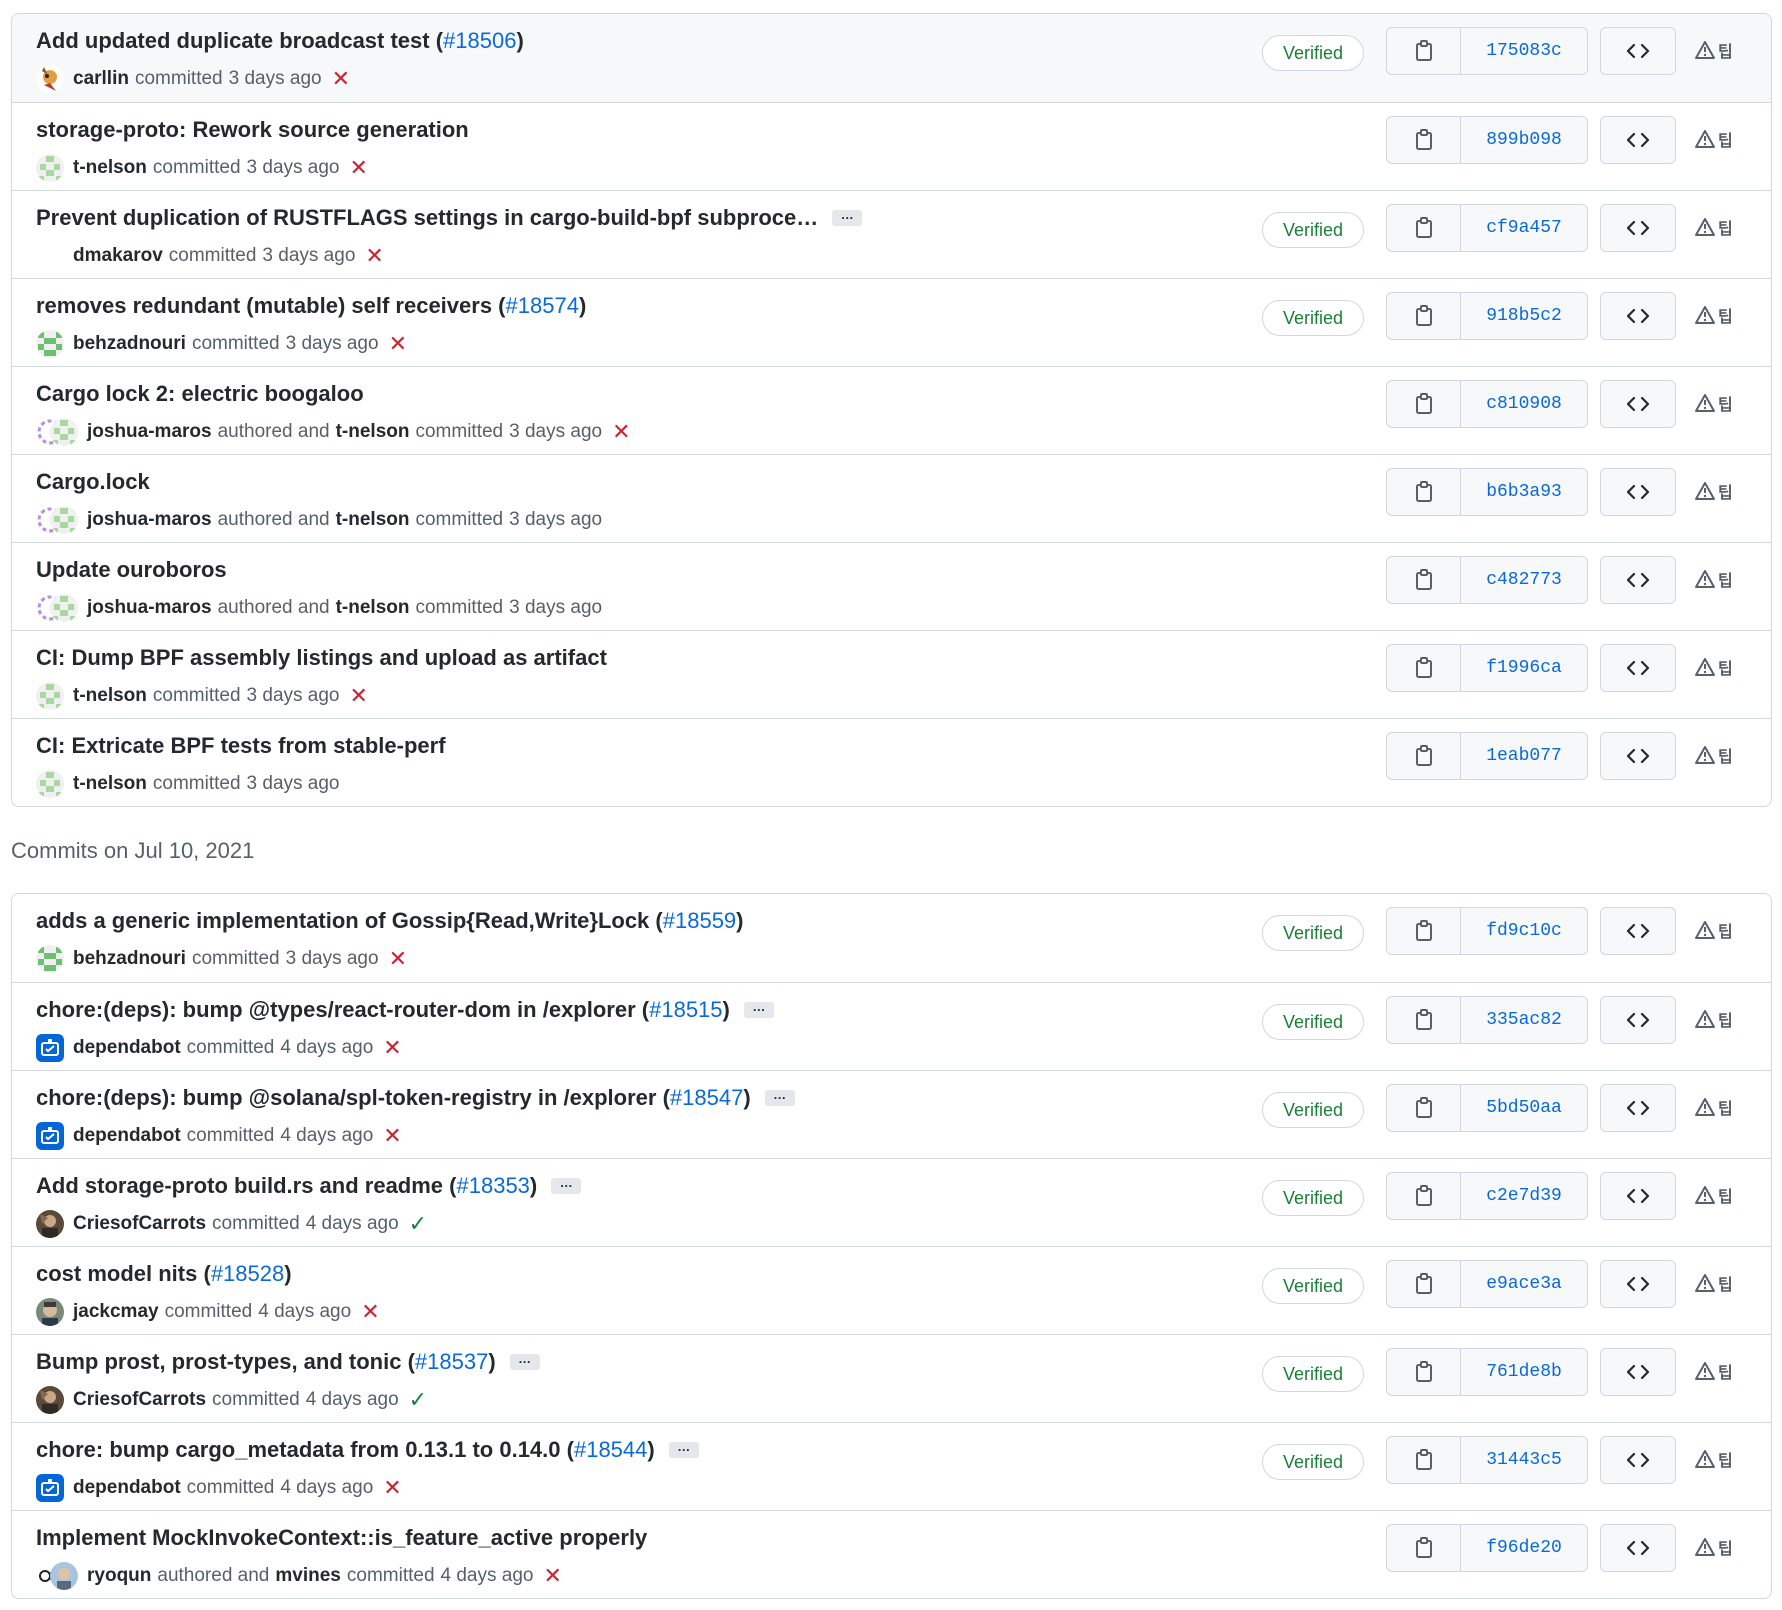  I want to click on commit-sha-link: cf9a457, so click(1524, 228).